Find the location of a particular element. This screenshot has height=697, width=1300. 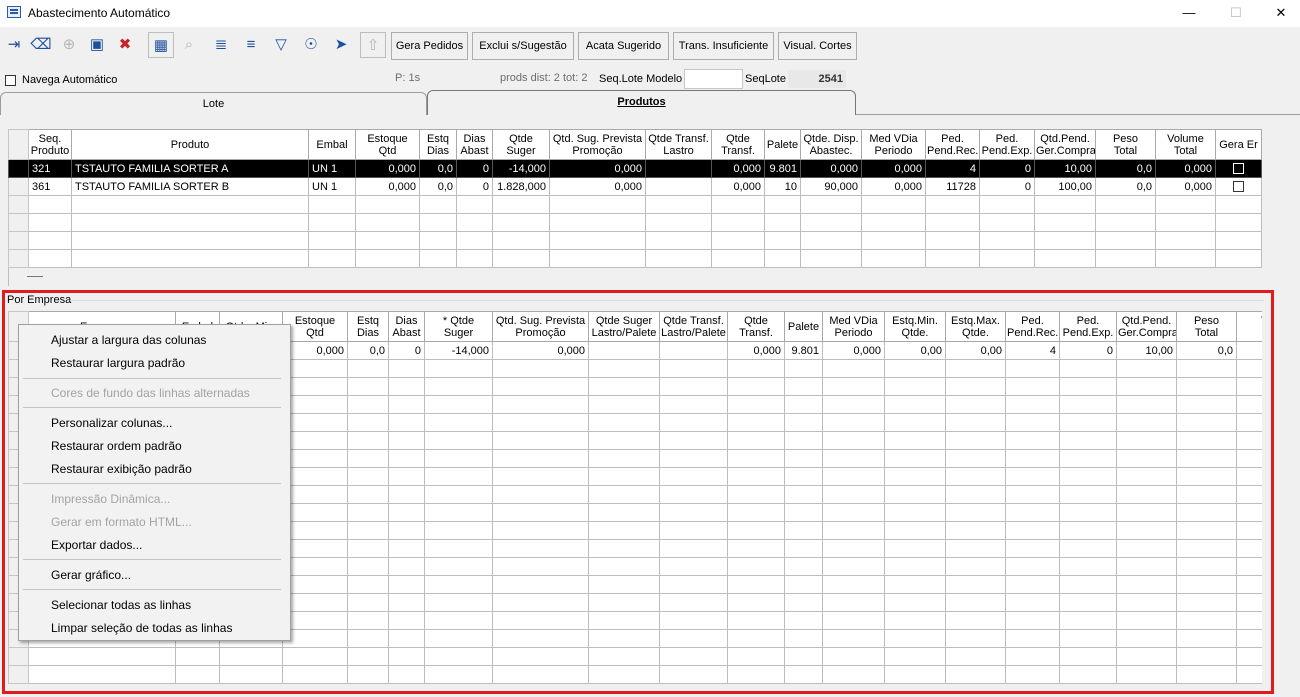

column-header: Qtd.Pend. Ger.Compra is located at coordinates (1065, 144).